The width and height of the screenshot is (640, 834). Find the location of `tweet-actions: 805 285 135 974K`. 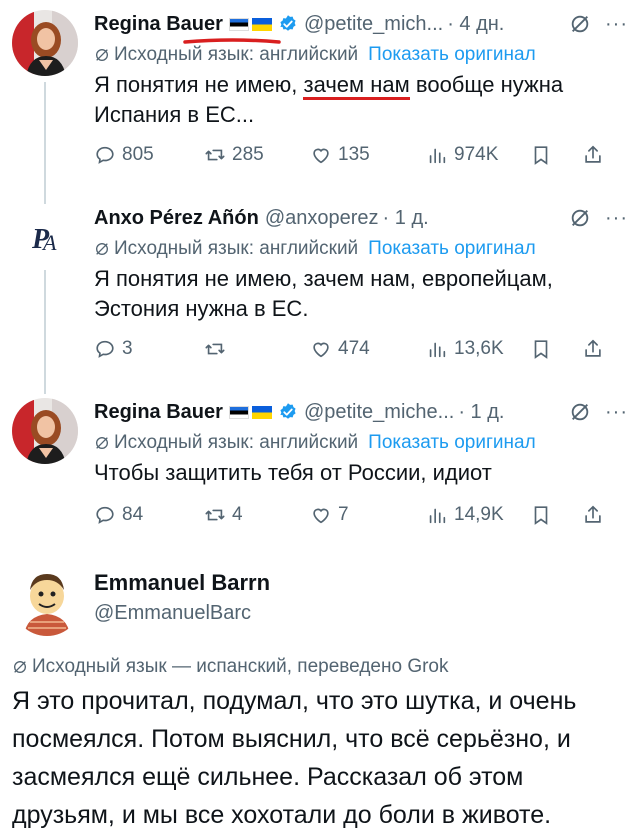

tweet-actions: 805 285 135 974K is located at coordinates (361, 155).